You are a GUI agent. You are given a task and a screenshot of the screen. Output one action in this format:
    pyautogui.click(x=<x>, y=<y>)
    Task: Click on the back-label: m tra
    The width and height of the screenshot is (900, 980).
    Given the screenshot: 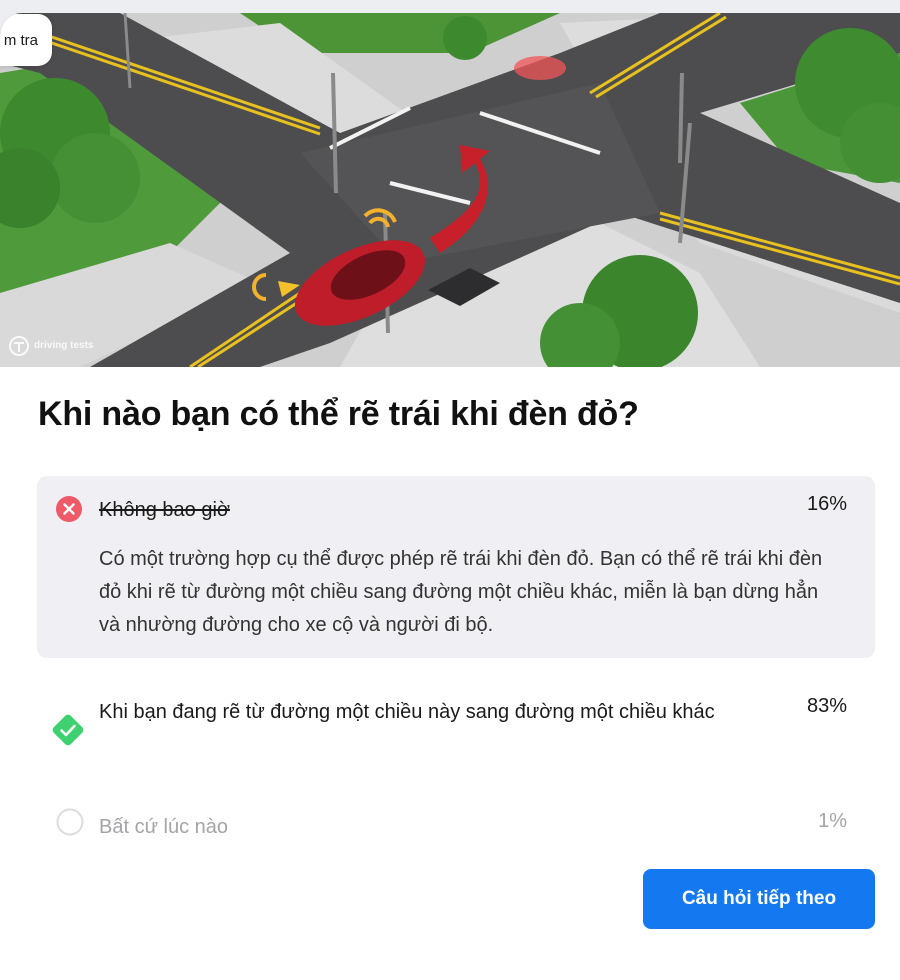 What is the action you would take?
    pyautogui.click(x=20, y=40)
    